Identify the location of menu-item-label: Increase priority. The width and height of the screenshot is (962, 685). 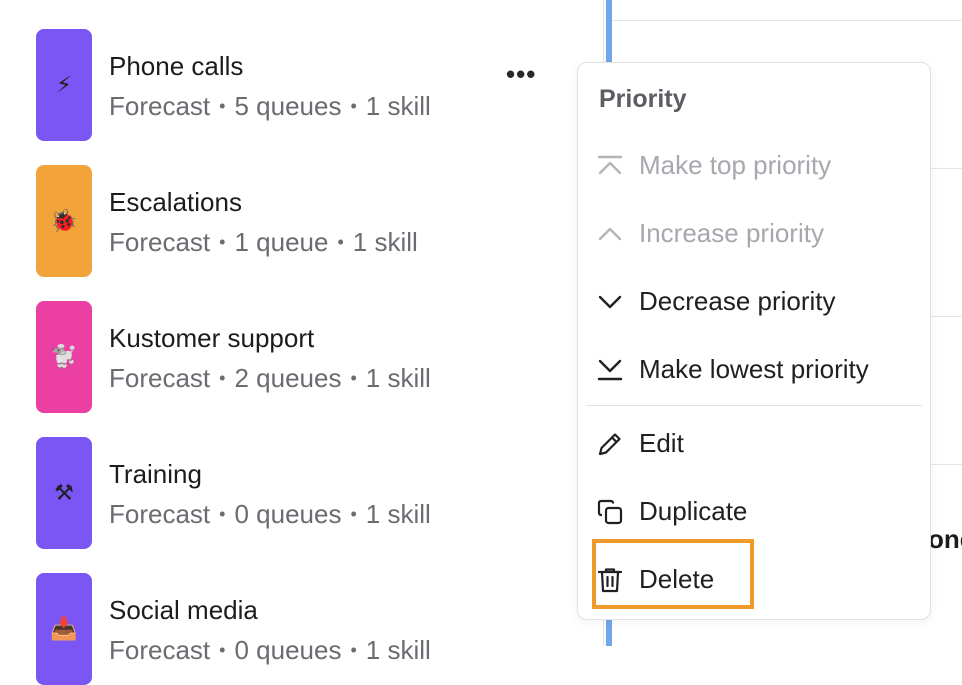
(731, 233).